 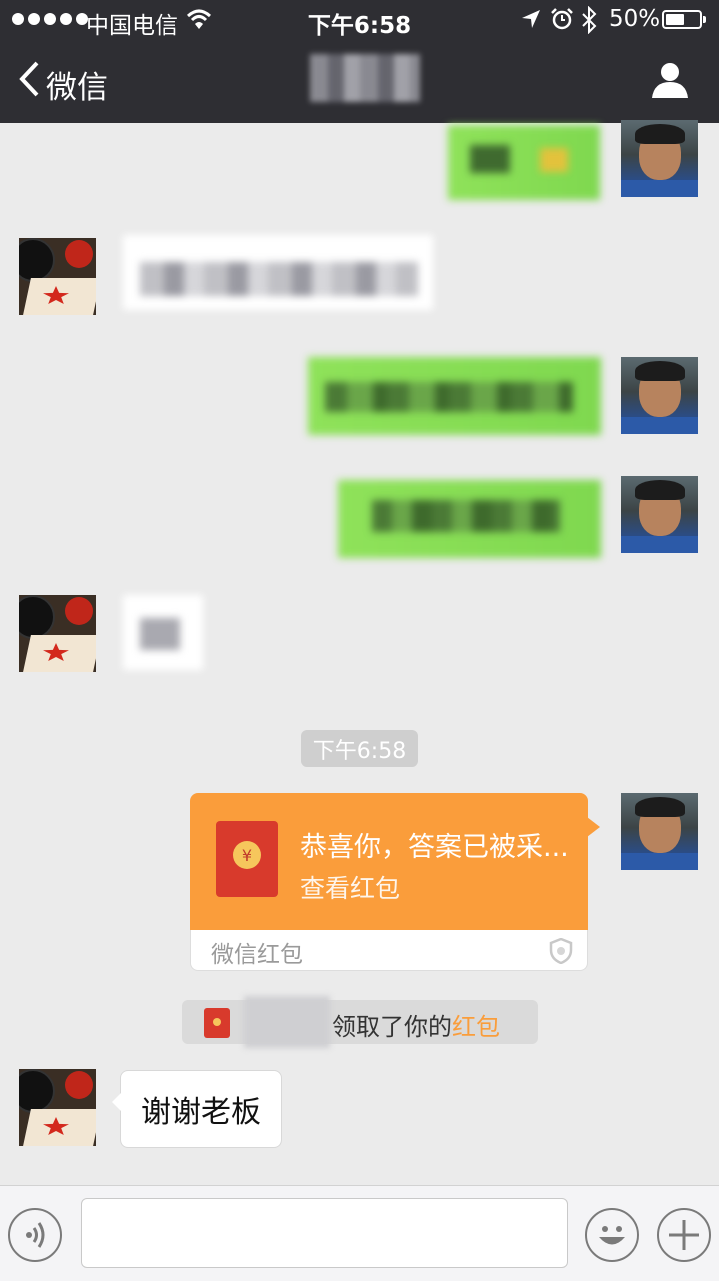 I want to click on battery-icon, so click(x=684, y=19).